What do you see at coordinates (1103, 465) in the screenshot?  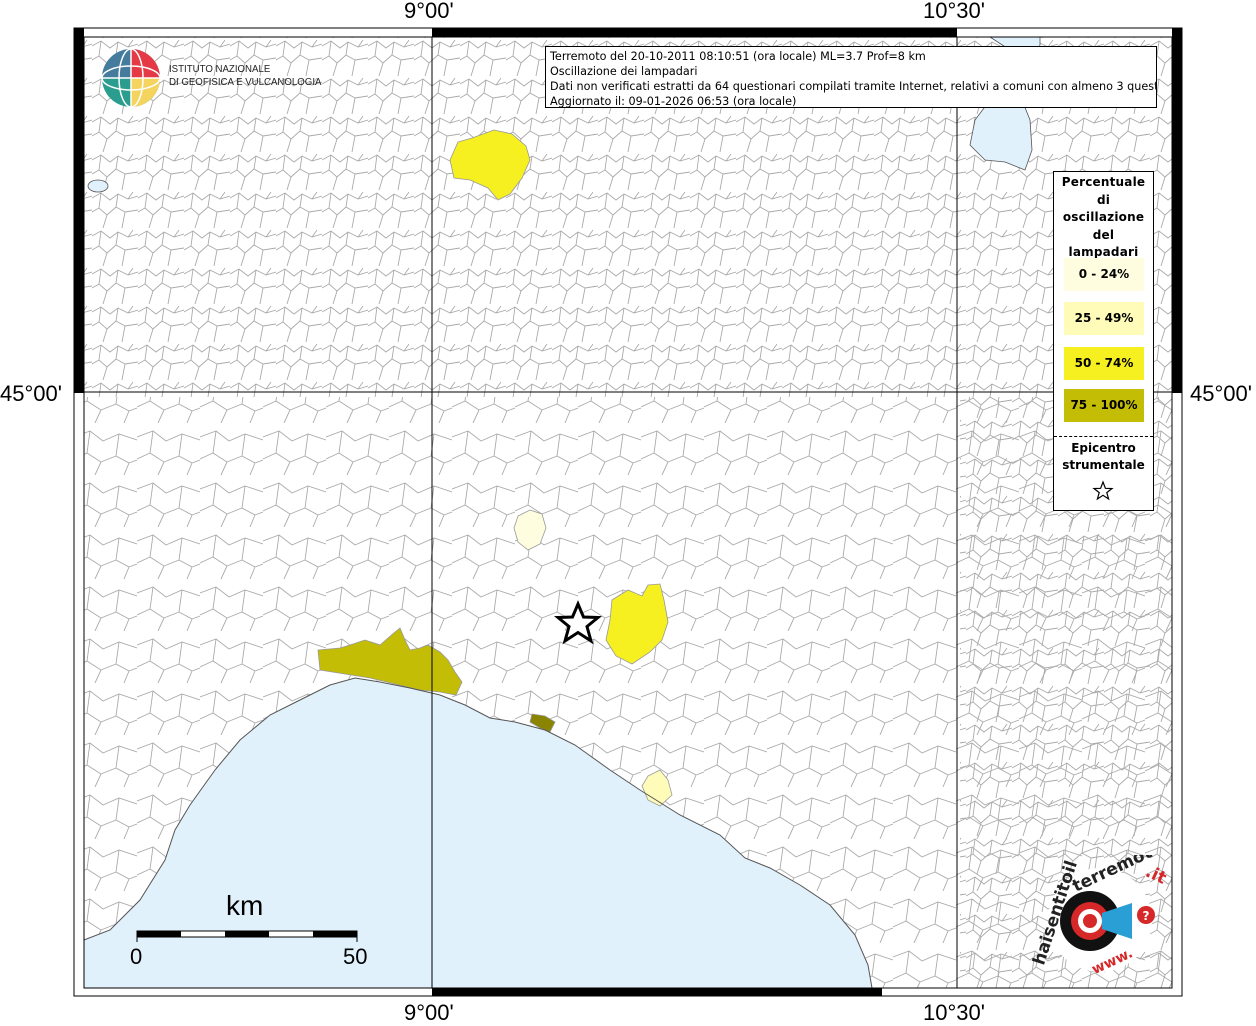 I see `legend-epicenter-line2: strumentale` at bounding box center [1103, 465].